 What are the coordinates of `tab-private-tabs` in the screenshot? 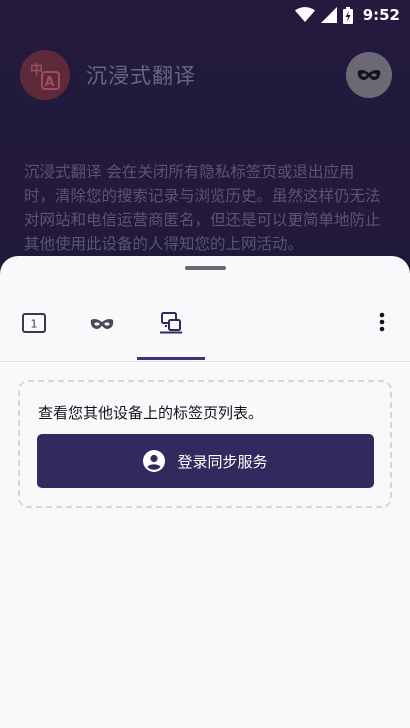 It's located at (102, 324).